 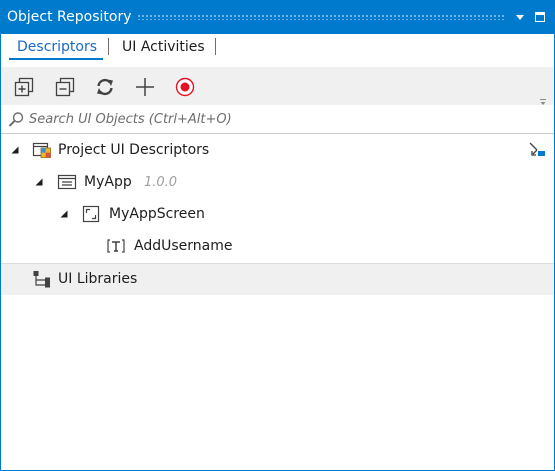 I want to click on title-bar: Object Repository, so click(x=277, y=17).